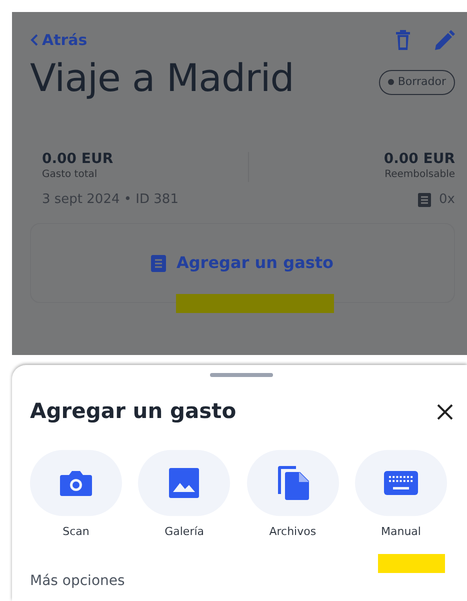 The width and height of the screenshot is (467, 601). Describe the element at coordinates (59, 40) in the screenshot. I see `back-link: Atrás` at that location.